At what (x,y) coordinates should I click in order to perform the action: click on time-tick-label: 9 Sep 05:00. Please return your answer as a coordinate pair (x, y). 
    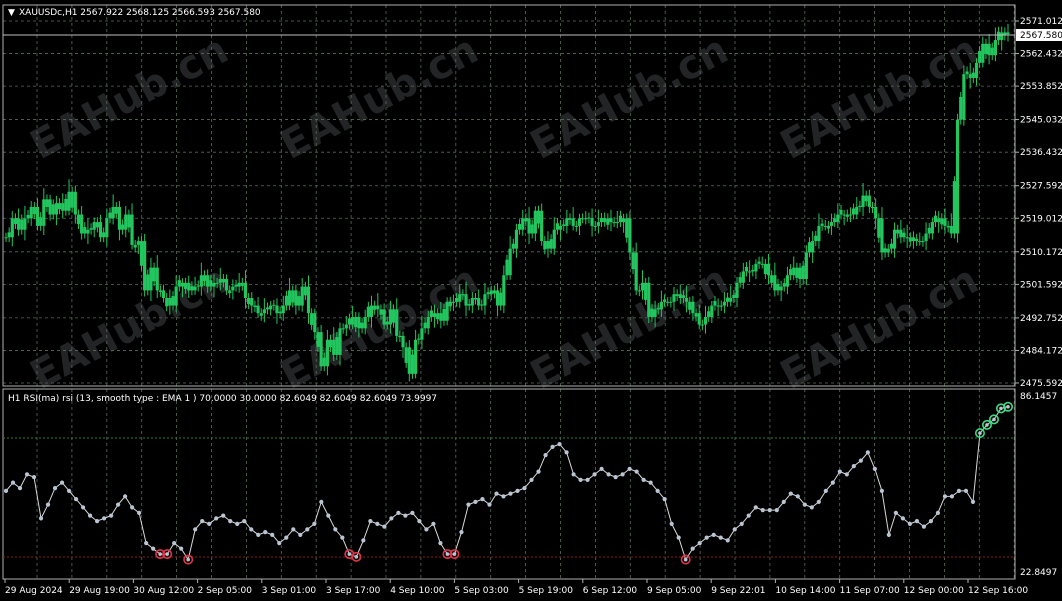
    Looking at the image, I should click on (674, 591).